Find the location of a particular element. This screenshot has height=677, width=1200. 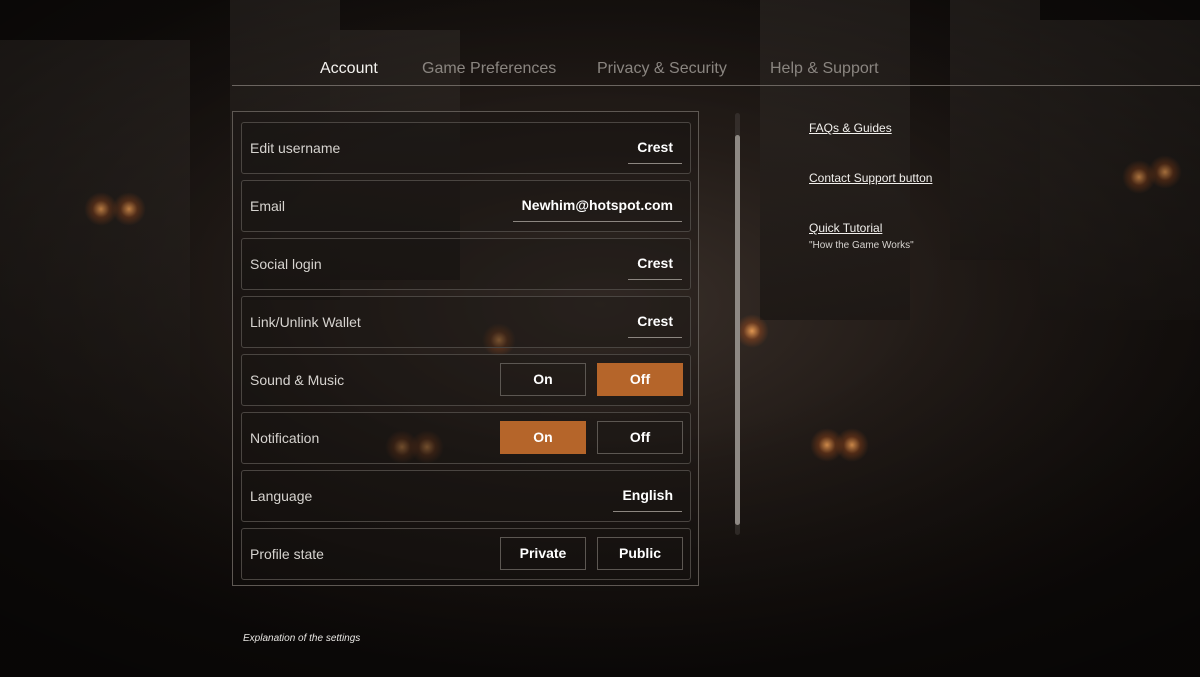

settings-explanation-note: Explanation of the settings is located at coordinates (302, 638).